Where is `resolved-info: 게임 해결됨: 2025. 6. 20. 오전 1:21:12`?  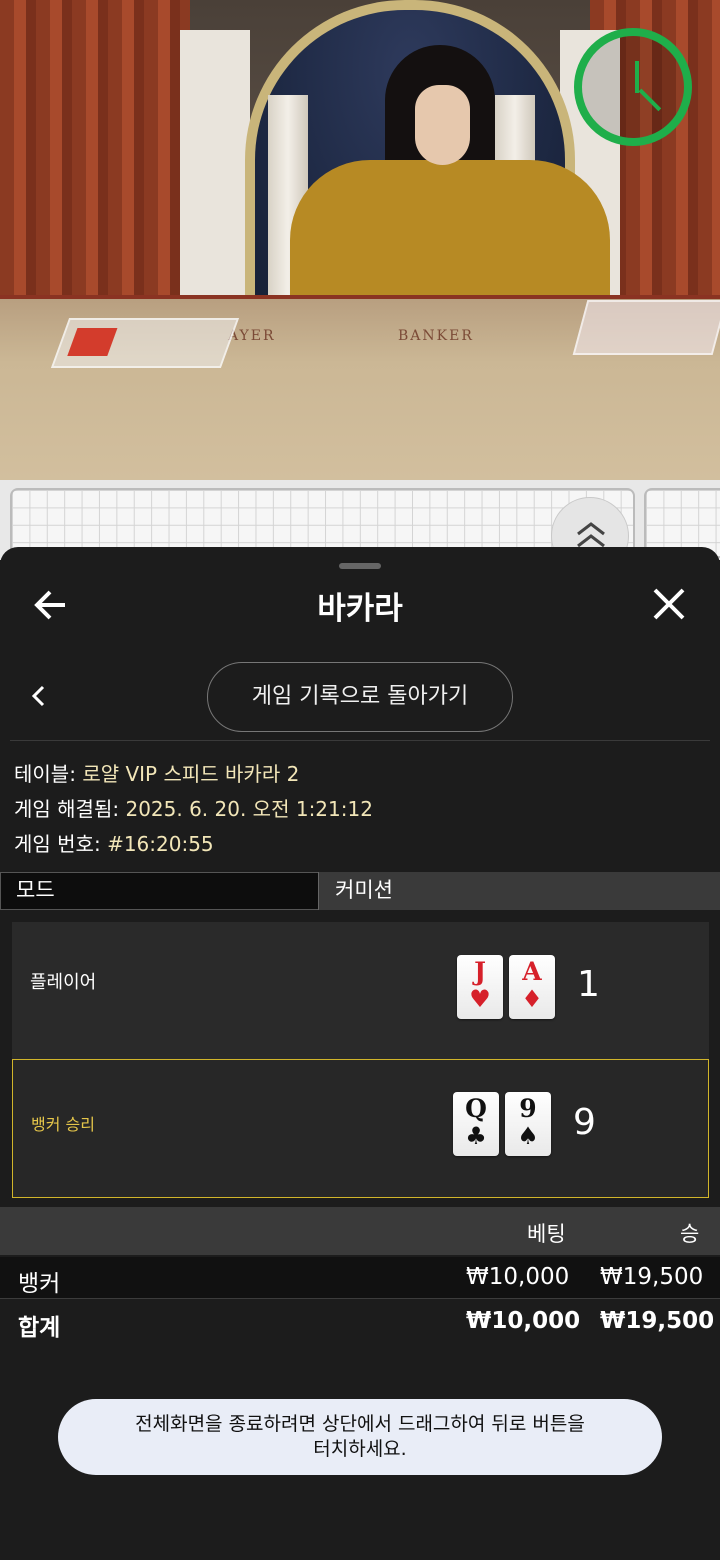 resolved-info: 게임 해결됨: 2025. 6. 20. 오전 1:21:12 is located at coordinates (193, 807).